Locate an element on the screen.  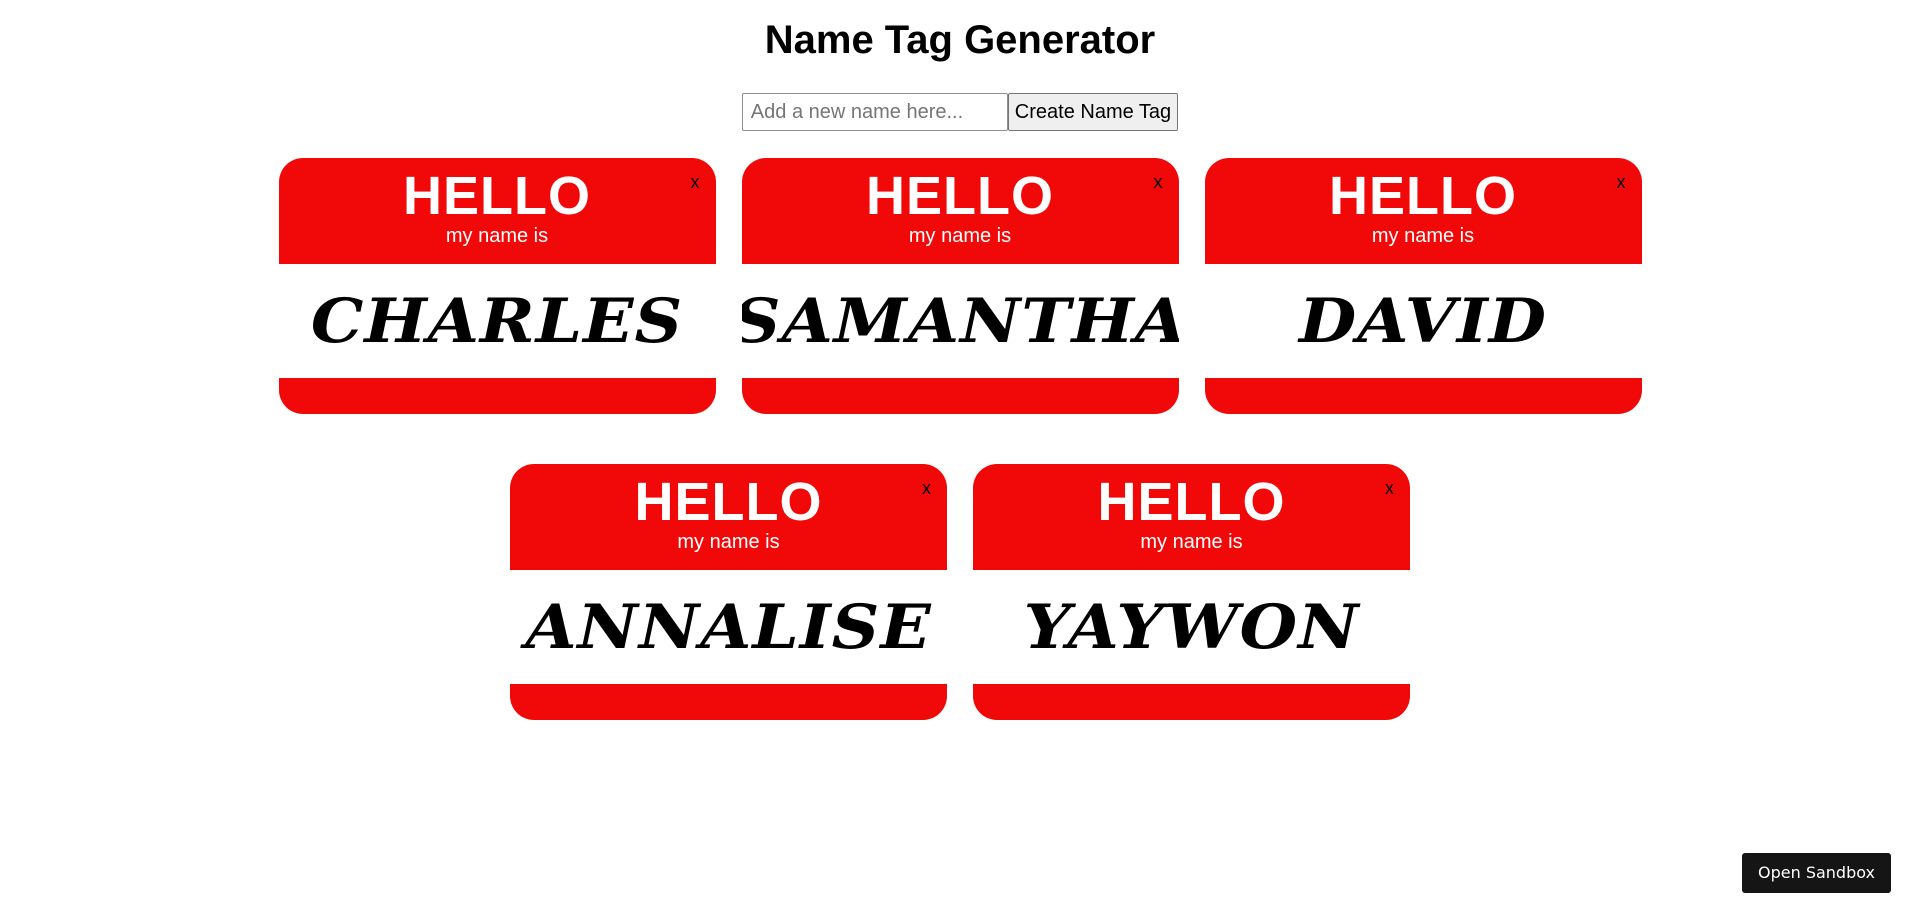
name-tag: HELLO my name is x Samantha is located at coordinates (960, 286).